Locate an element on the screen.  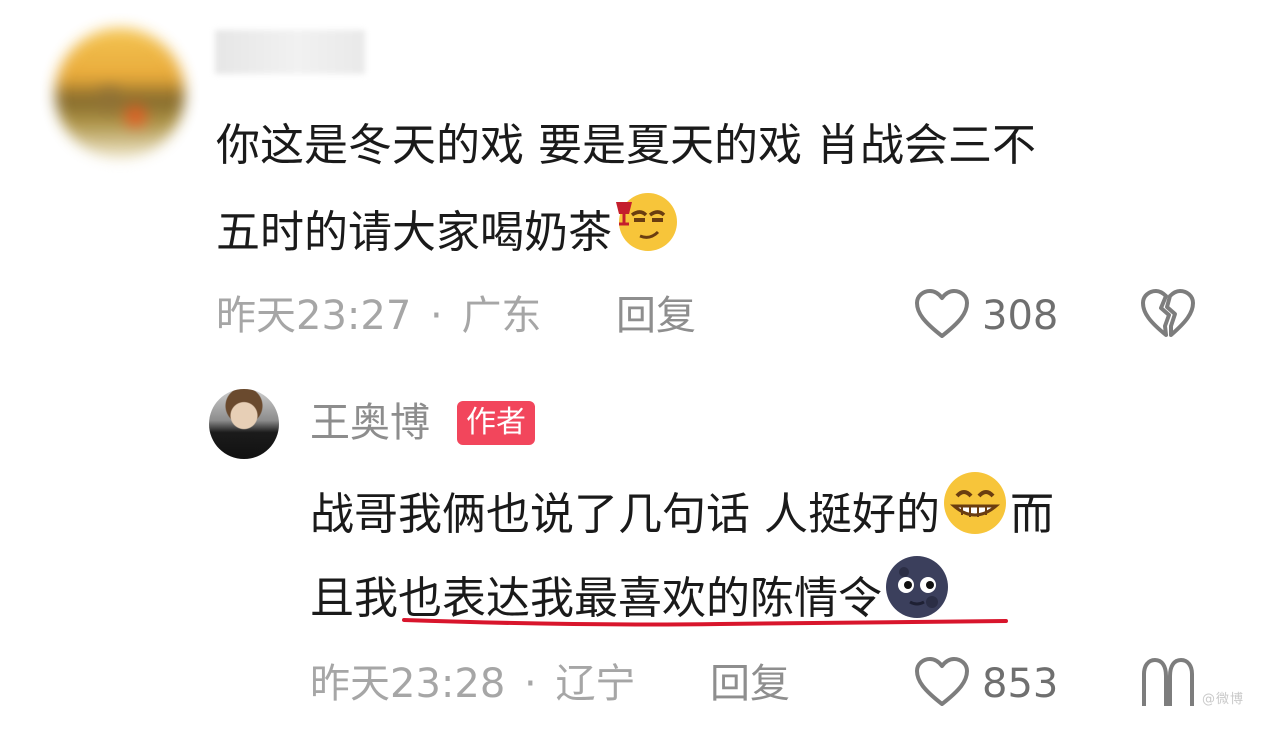
reply-meta: 昨天23:28 · 辽宁 is located at coordinates (472, 684).